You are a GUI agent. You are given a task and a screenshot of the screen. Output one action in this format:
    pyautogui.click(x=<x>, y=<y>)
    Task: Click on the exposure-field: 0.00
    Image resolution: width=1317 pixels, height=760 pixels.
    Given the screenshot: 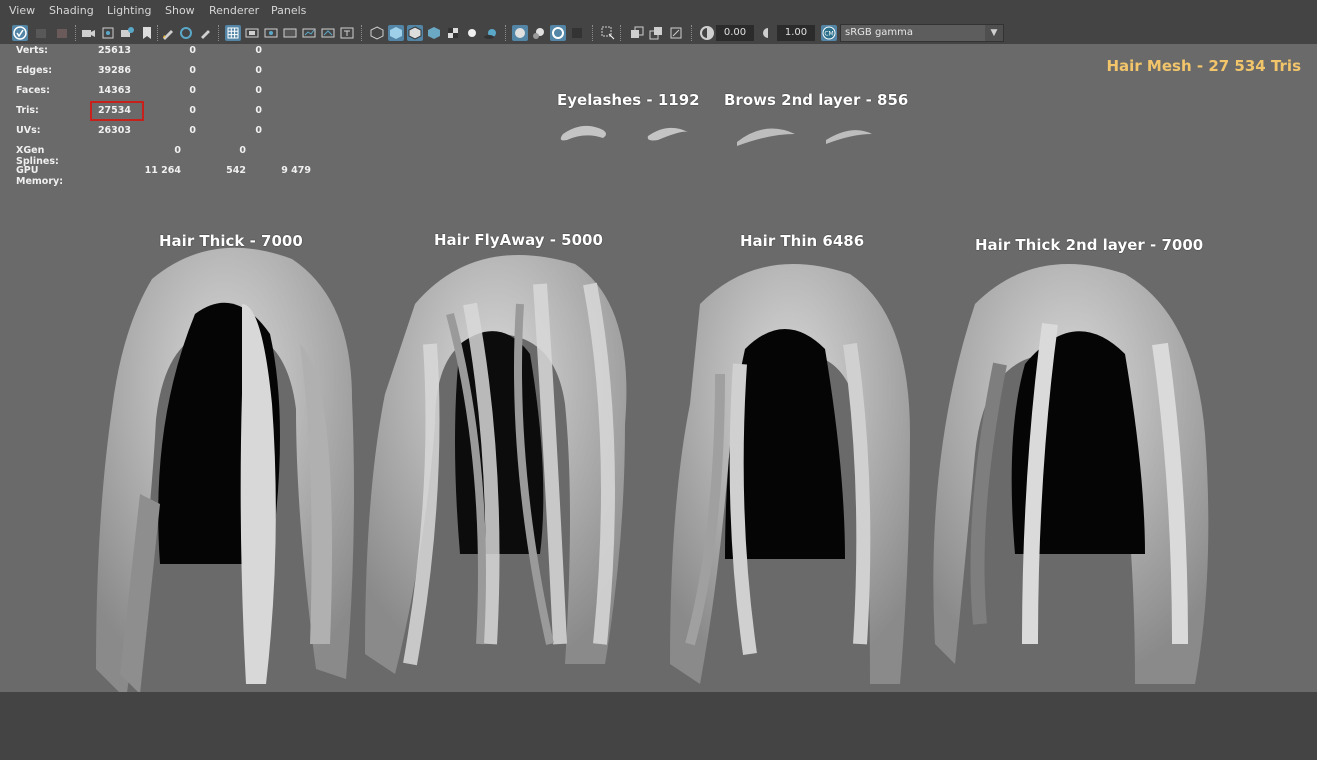 What is the action you would take?
    pyautogui.click(x=735, y=33)
    